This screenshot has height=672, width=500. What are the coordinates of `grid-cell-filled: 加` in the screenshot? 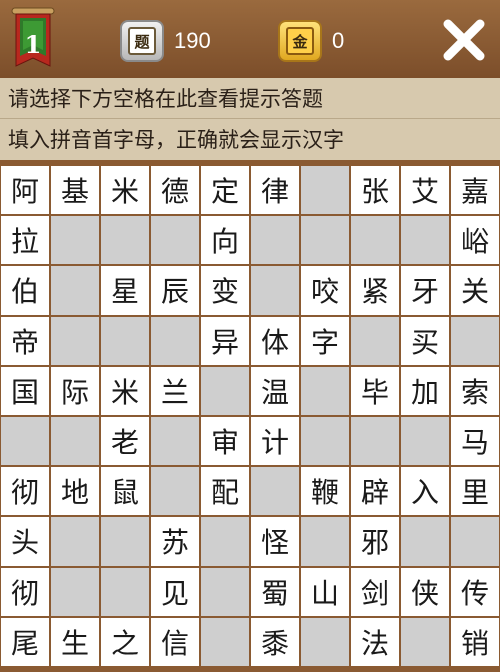 It's located at (425, 390).